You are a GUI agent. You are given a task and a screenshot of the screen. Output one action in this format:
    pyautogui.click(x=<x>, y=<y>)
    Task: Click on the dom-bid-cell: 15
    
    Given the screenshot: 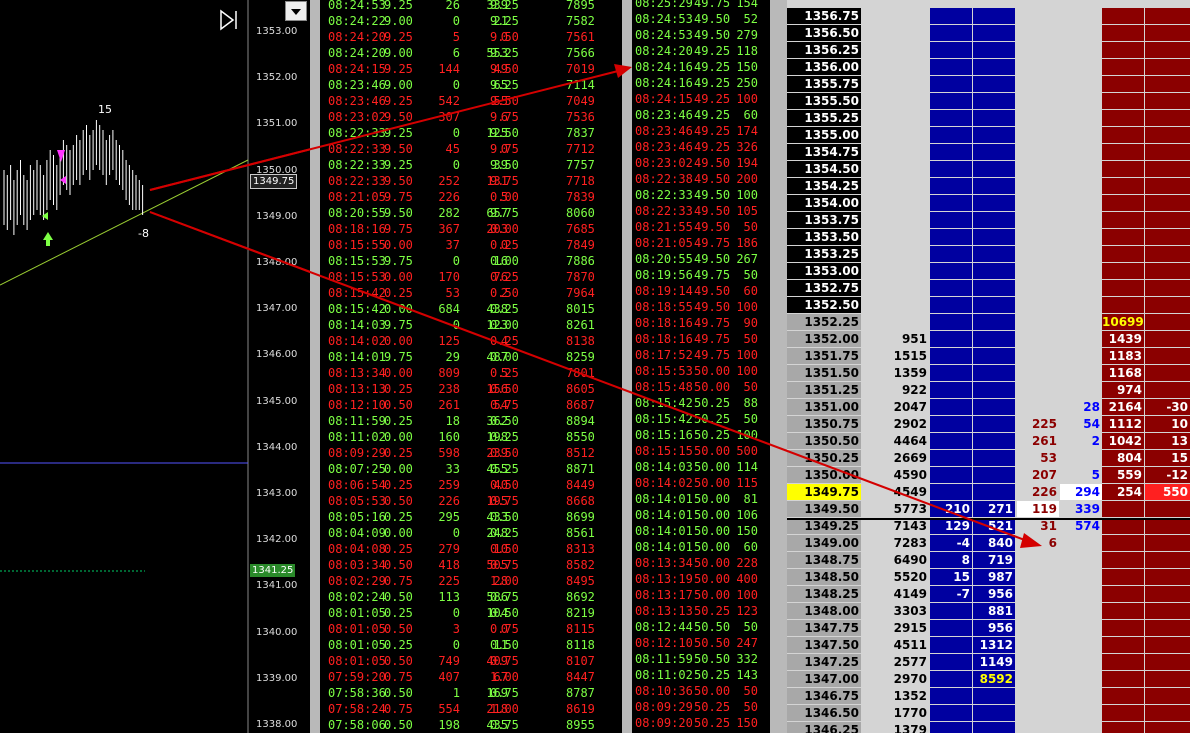 What is the action you would take?
    pyautogui.click(x=951, y=577)
    